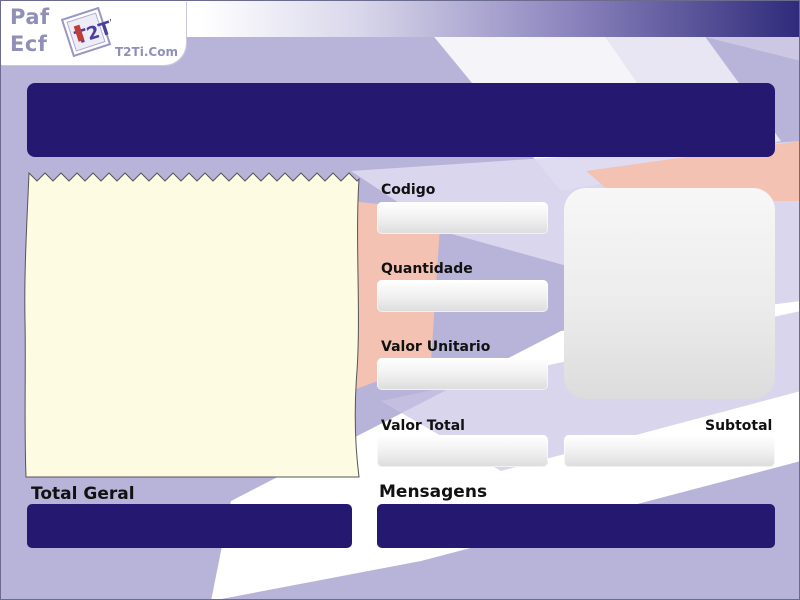 This screenshot has width=800, height=600. Describe the element at coordinates (83, 494) in the screenshot. I see `total-geral-label: Total Geral` at that location.